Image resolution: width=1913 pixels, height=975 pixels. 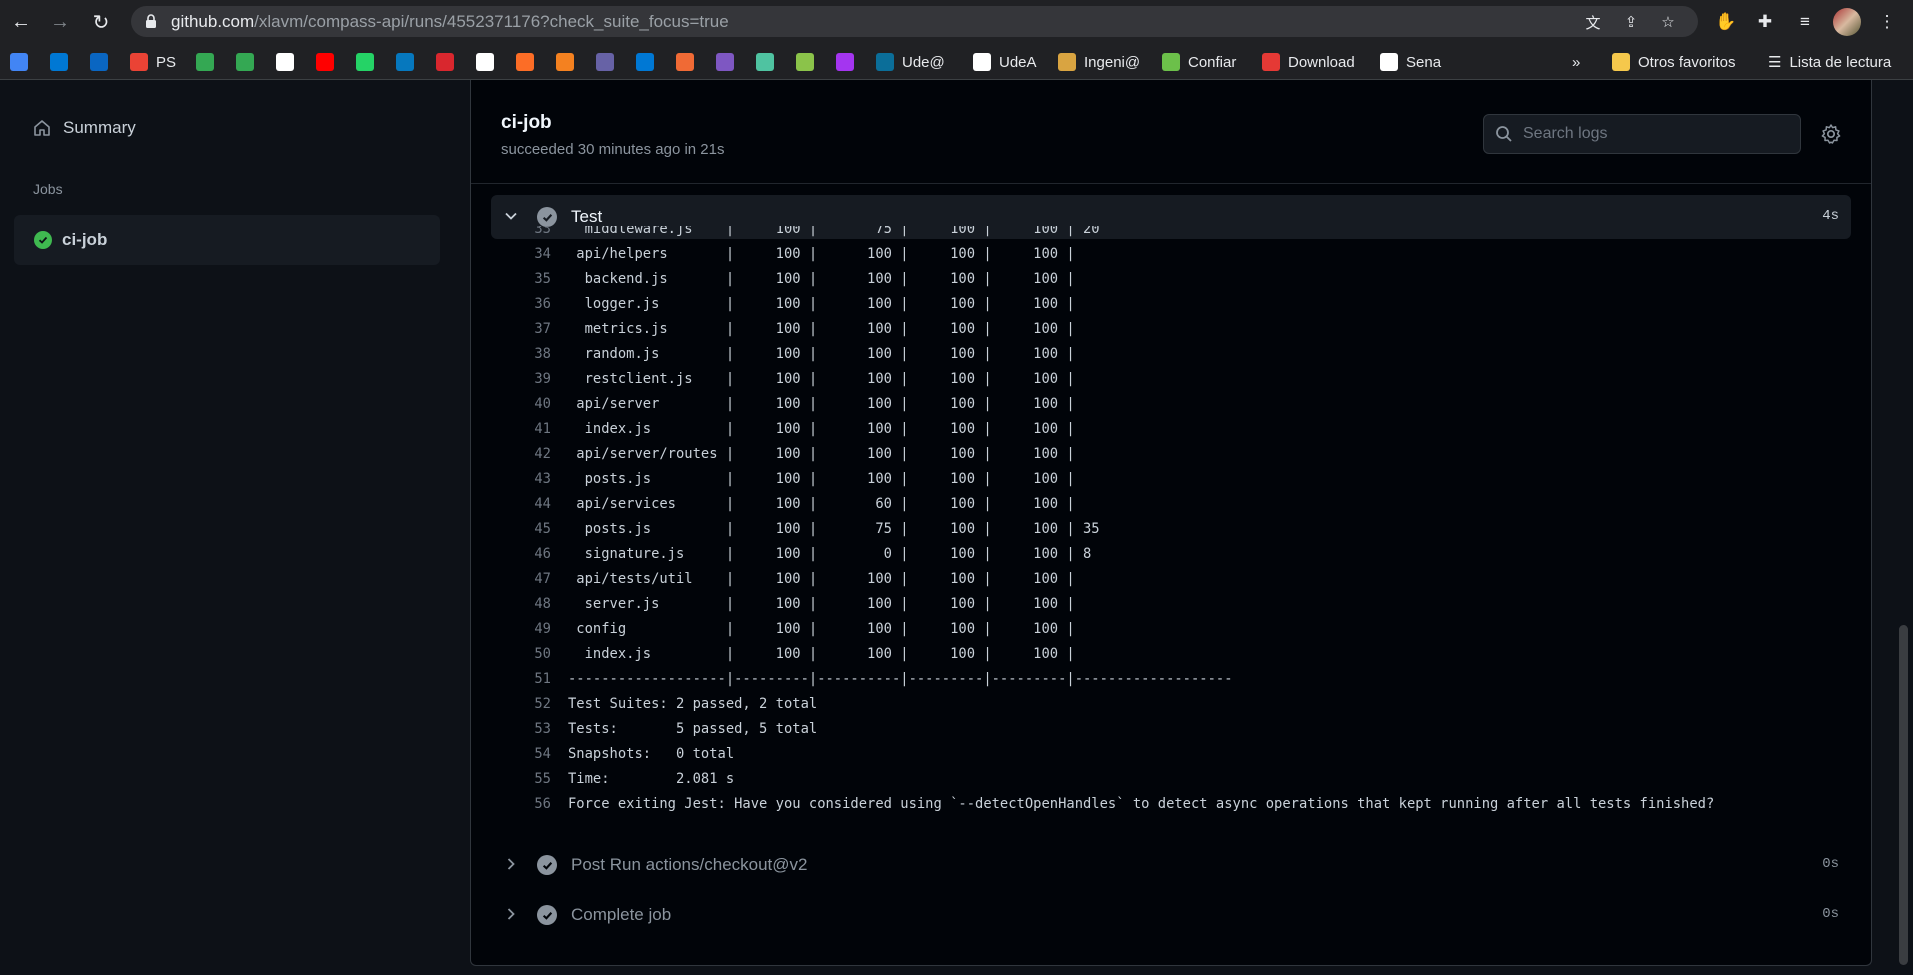 I want to click on log-line-number: 51, so click(x=521, y=679).